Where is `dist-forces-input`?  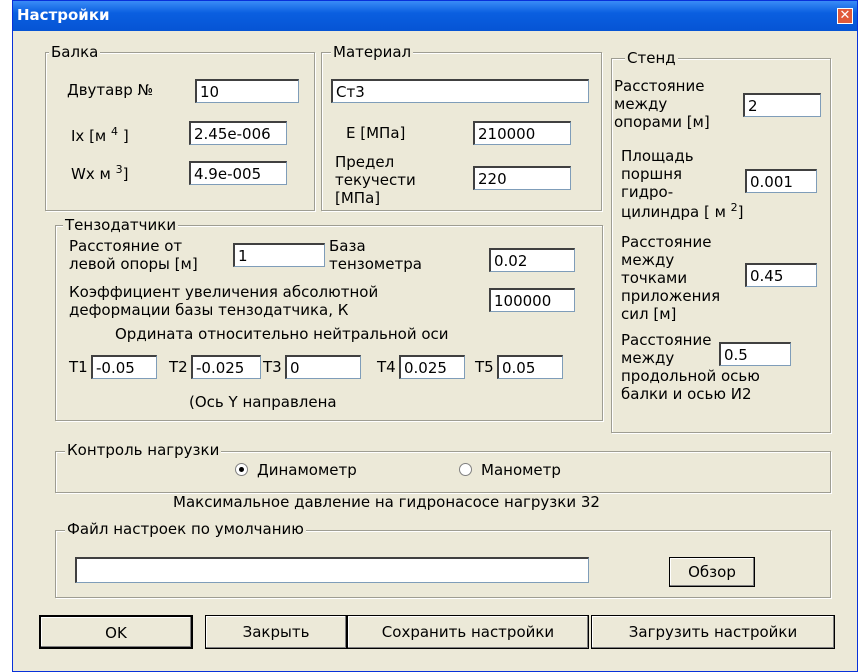 dist-forces-input is located at coordinates (781, 275).